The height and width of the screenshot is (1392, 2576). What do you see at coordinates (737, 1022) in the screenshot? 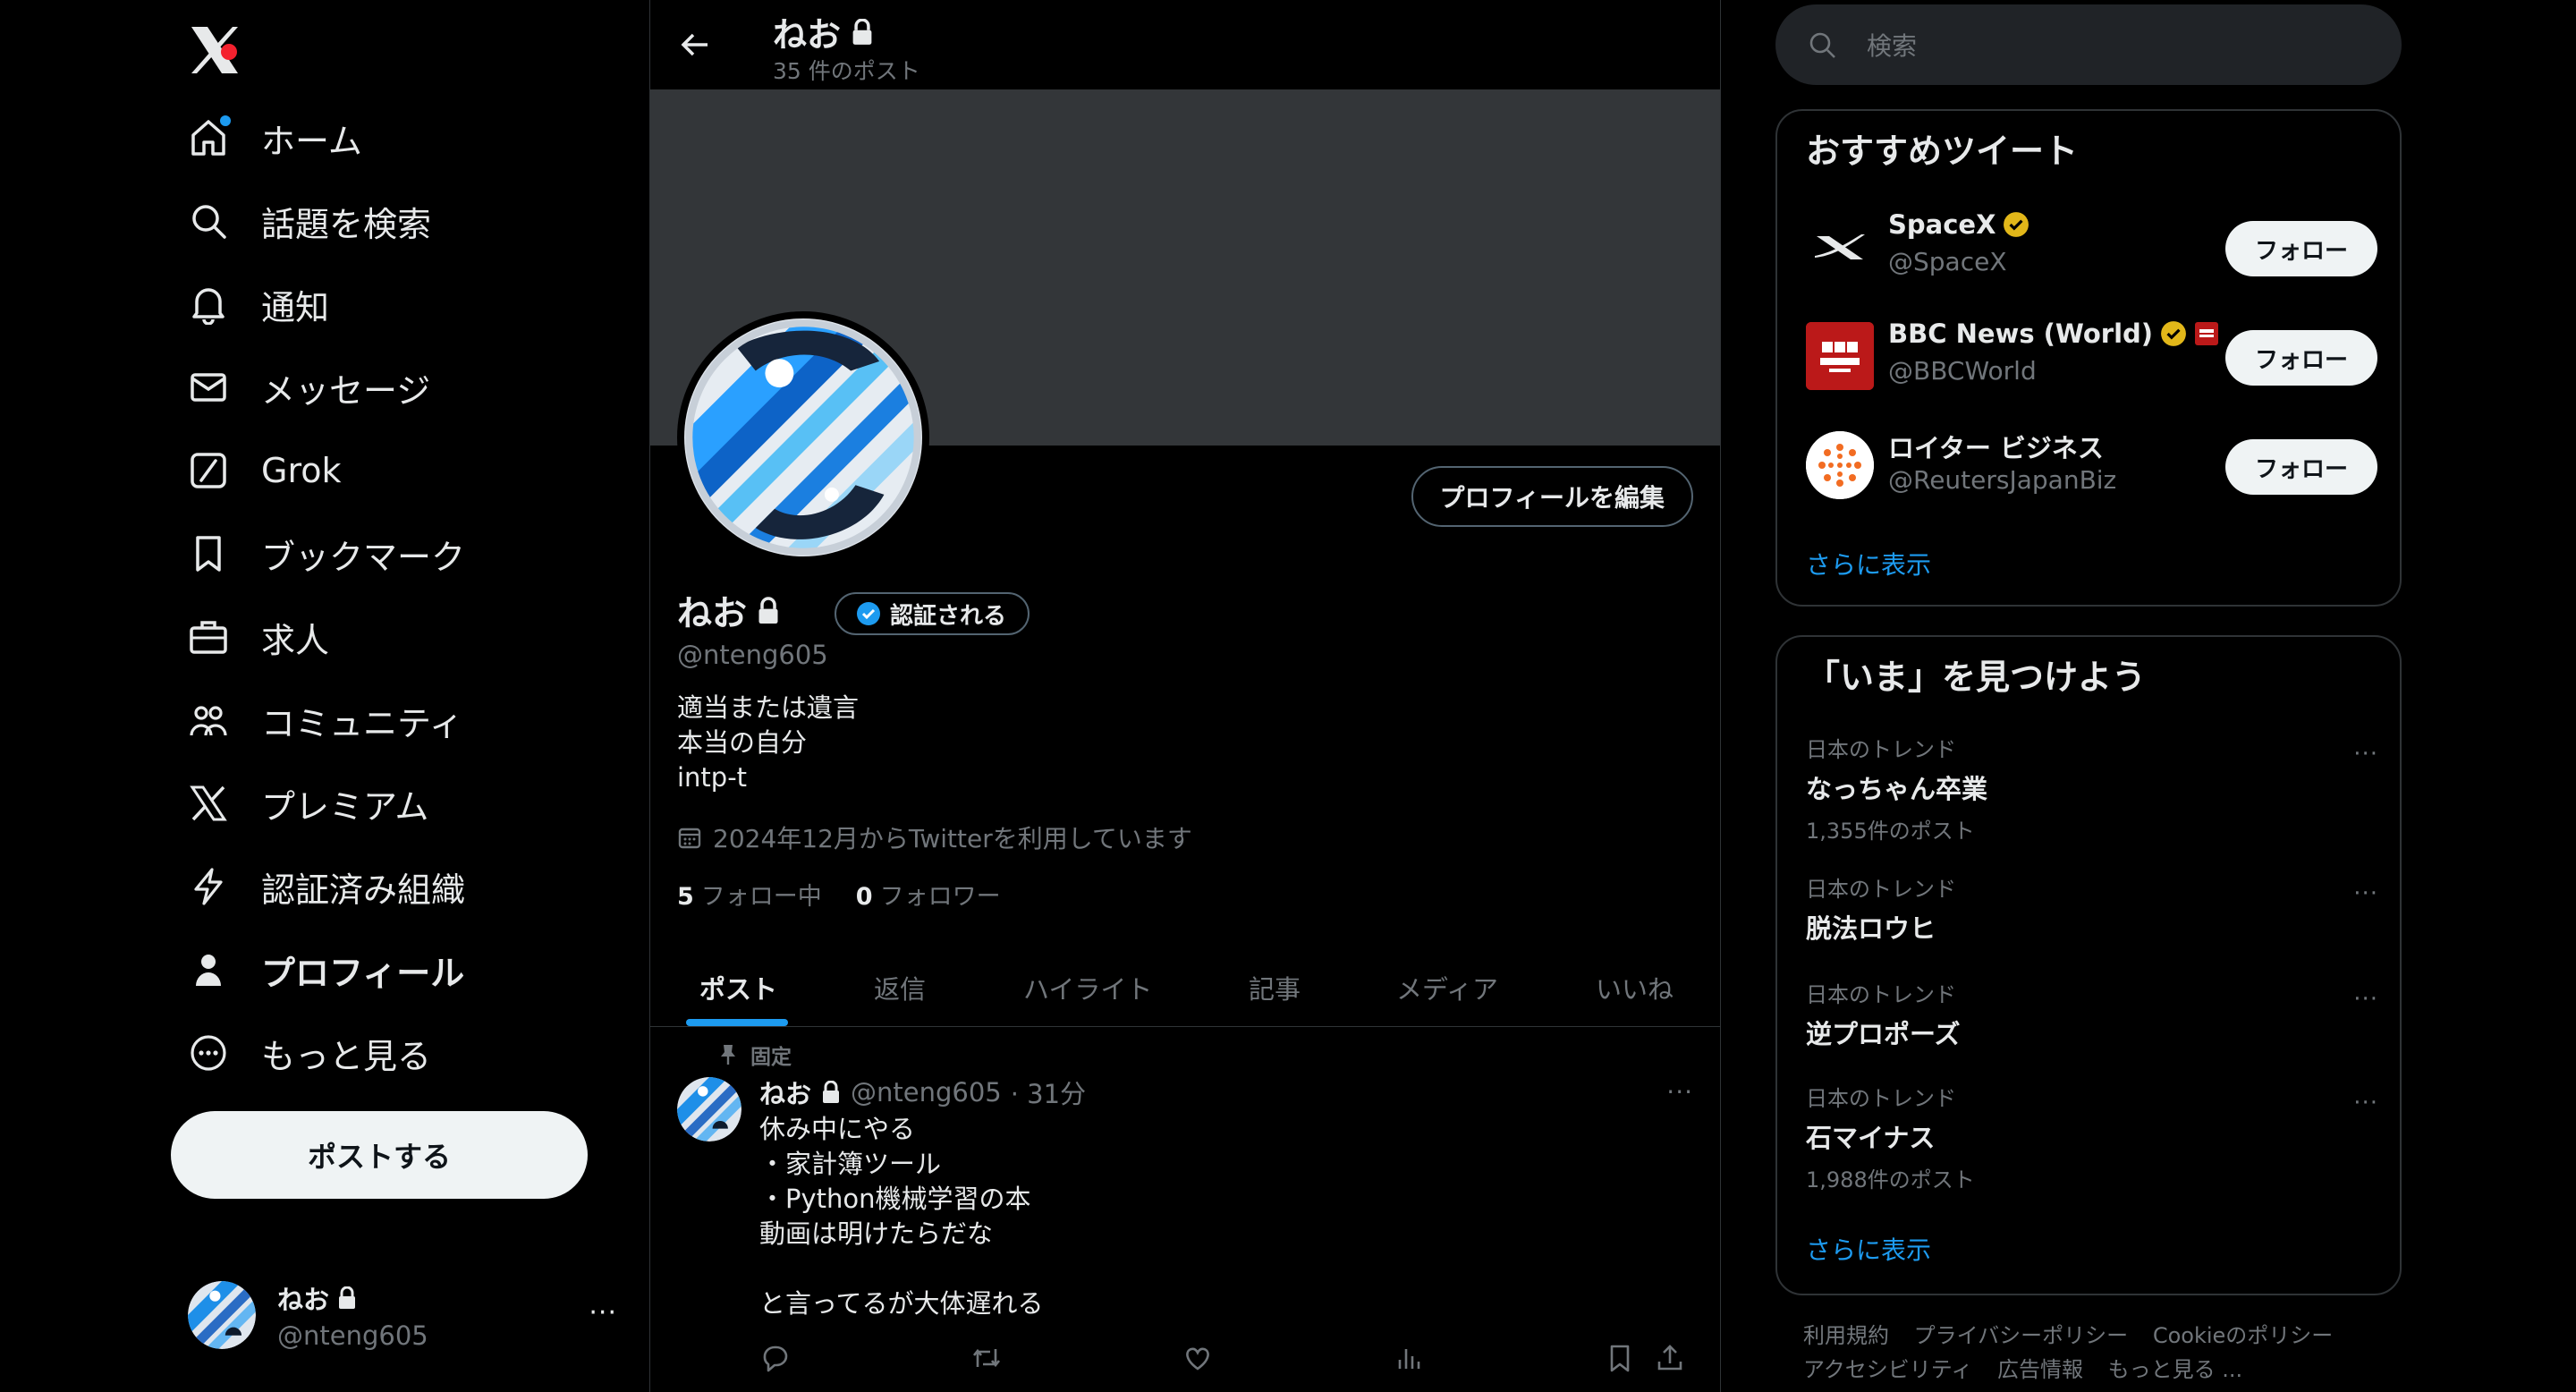
I see `active-tab-indicator` at bounding box center [737, 1022].